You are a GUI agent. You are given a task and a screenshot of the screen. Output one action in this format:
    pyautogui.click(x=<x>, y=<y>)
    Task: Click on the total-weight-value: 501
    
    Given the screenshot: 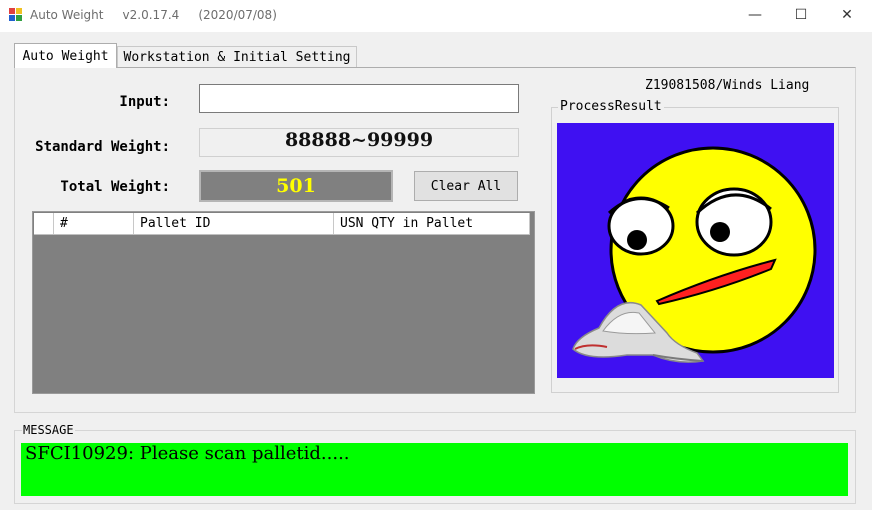 What is the action you would take?
    pyautogui.click(x=296, y=186)
    